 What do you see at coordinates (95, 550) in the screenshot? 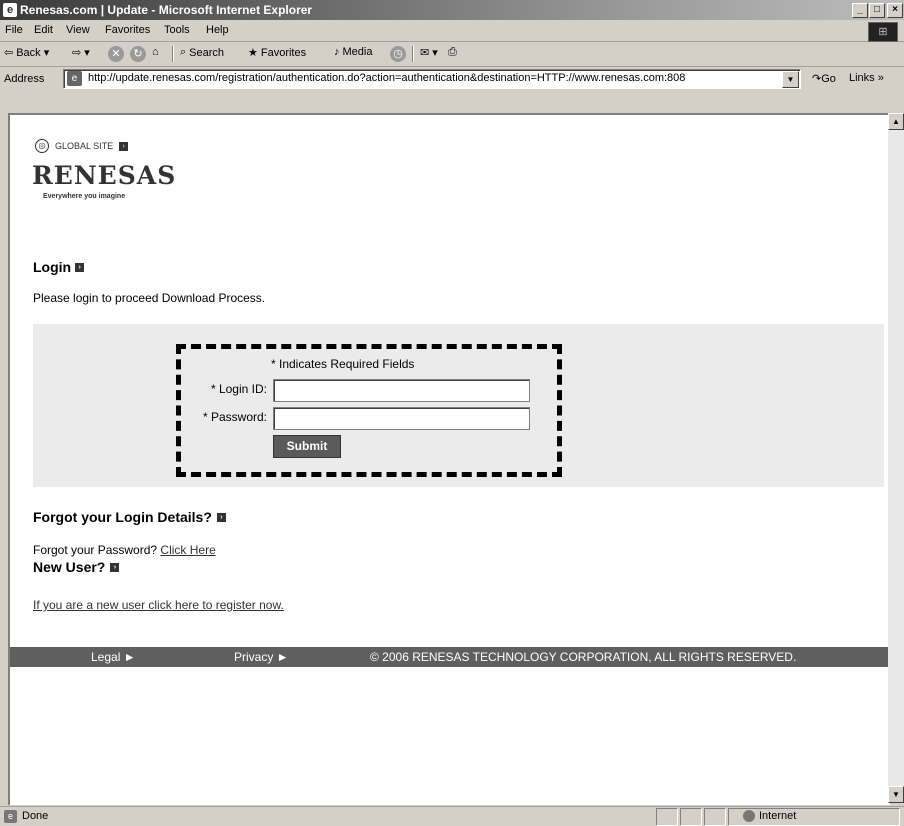
I see `forgot-password-text: Forgot your Password?` at bounding box center [95, 550].